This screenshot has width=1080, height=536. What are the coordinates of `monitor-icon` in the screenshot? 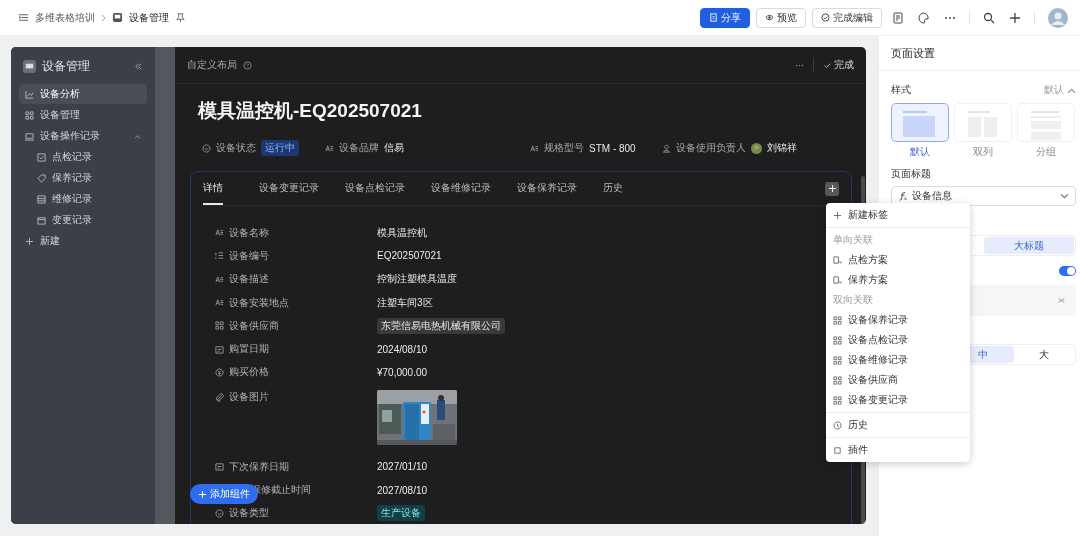 It's located at (29, 136).